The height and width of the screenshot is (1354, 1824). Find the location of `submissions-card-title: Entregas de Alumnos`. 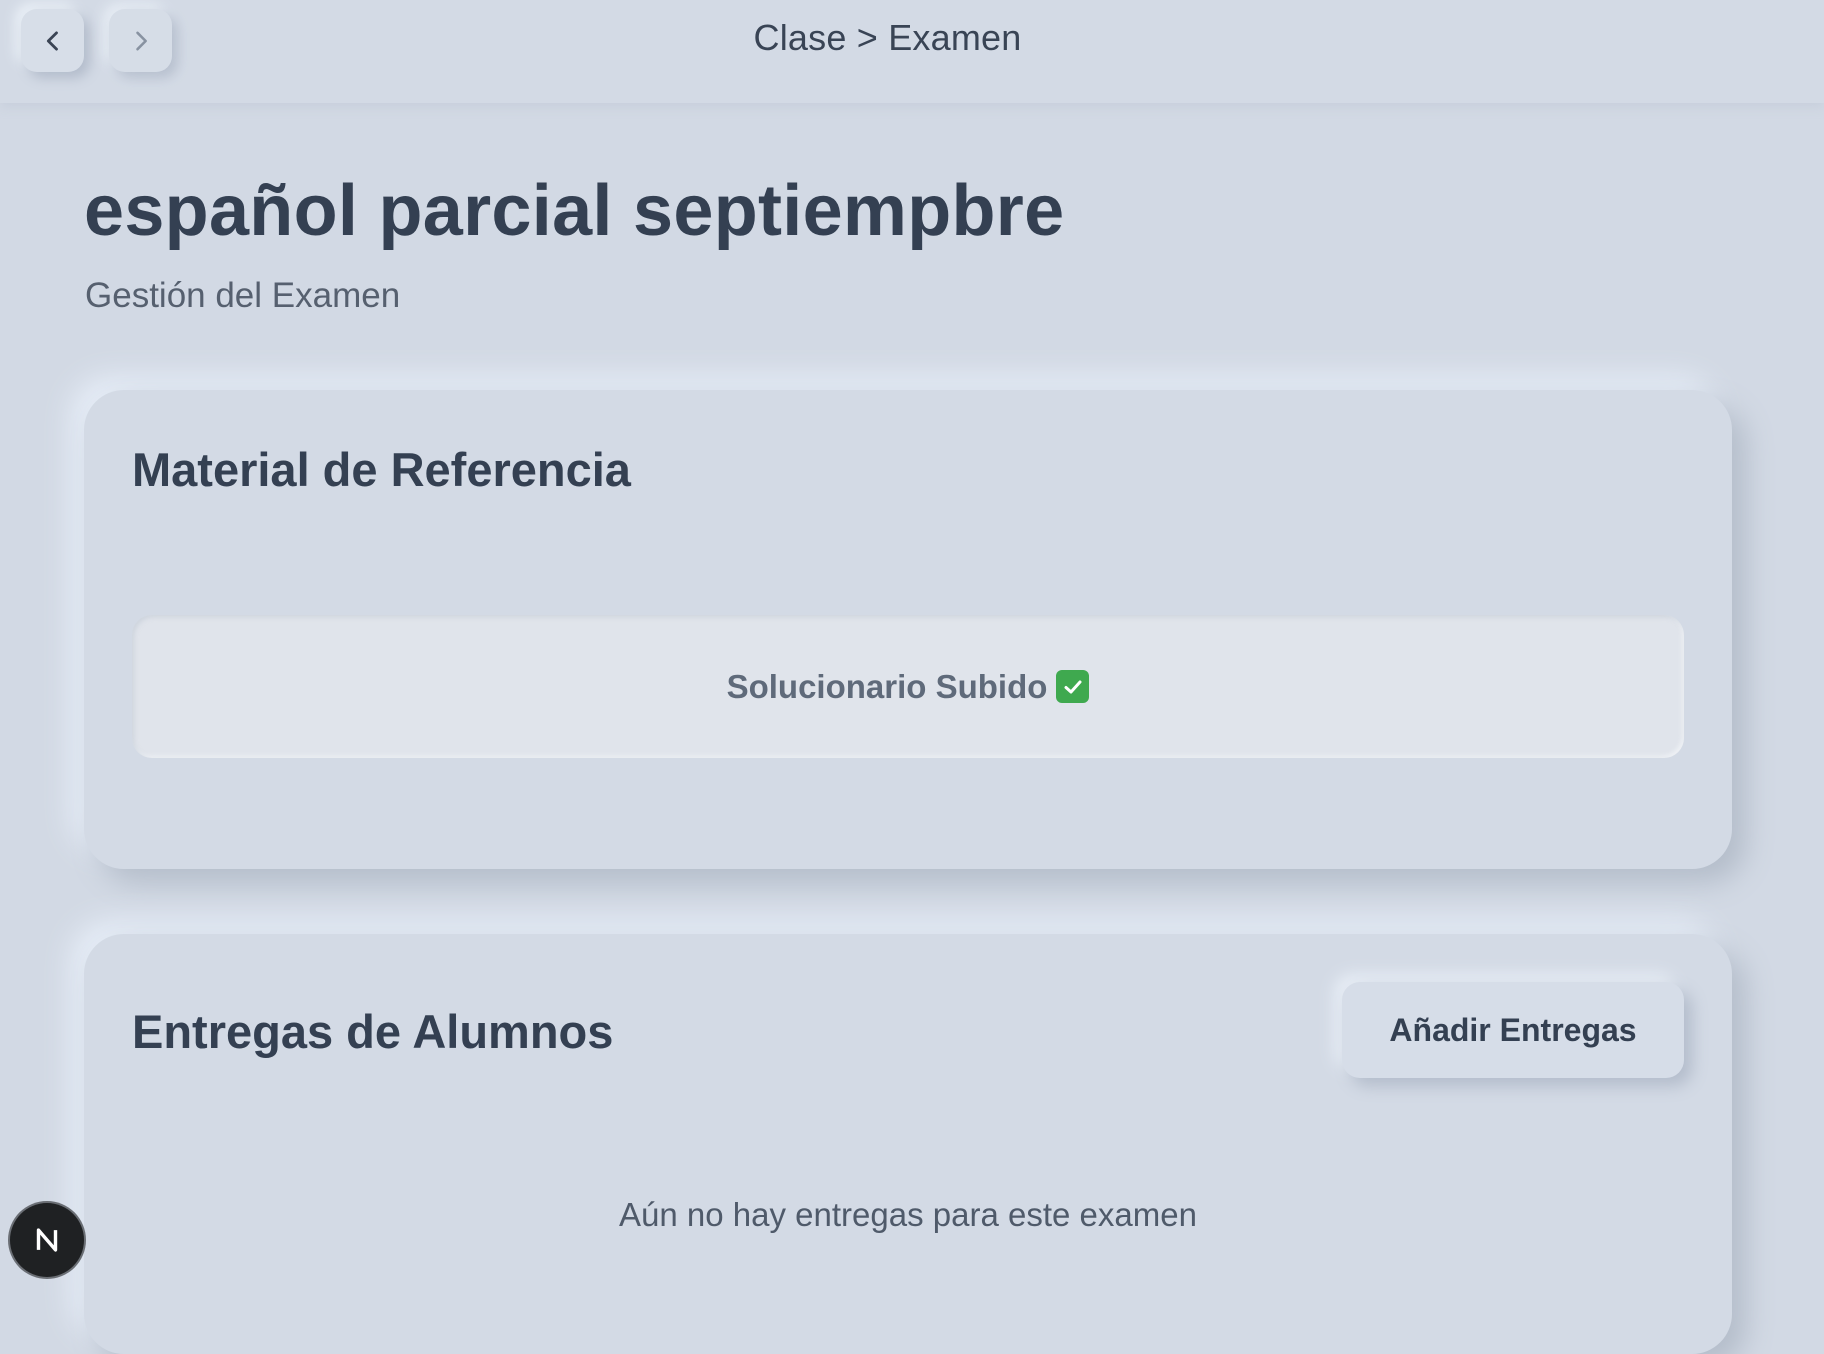

submissions-card-title: Entregas de Alumnos is located at coordinates (373, 1031).